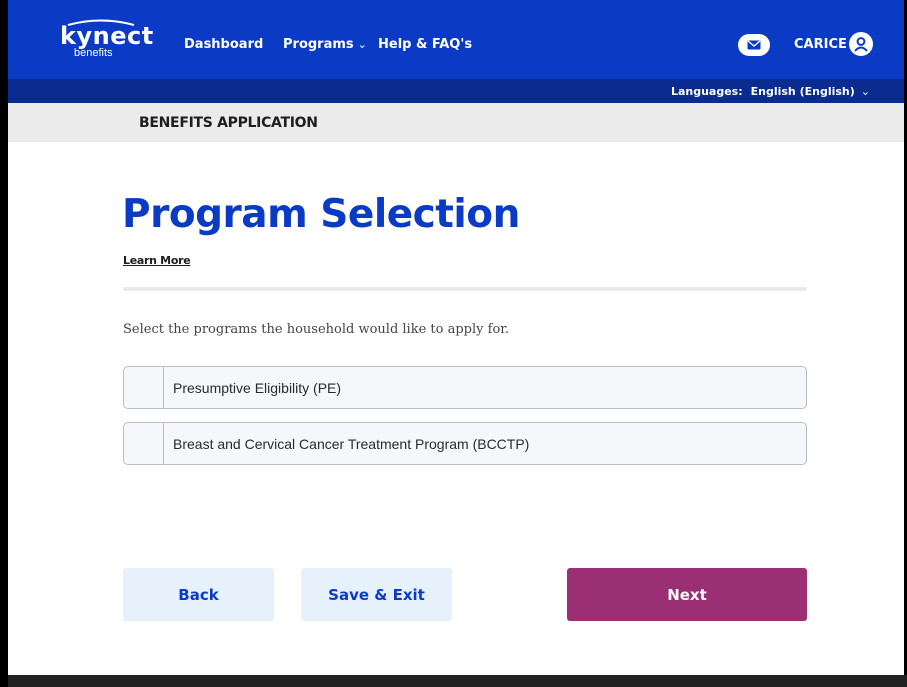 Image resolution: width=907 pixels, height=687 pixels. I want to click on user-name: CARICE, so click(820, 44).